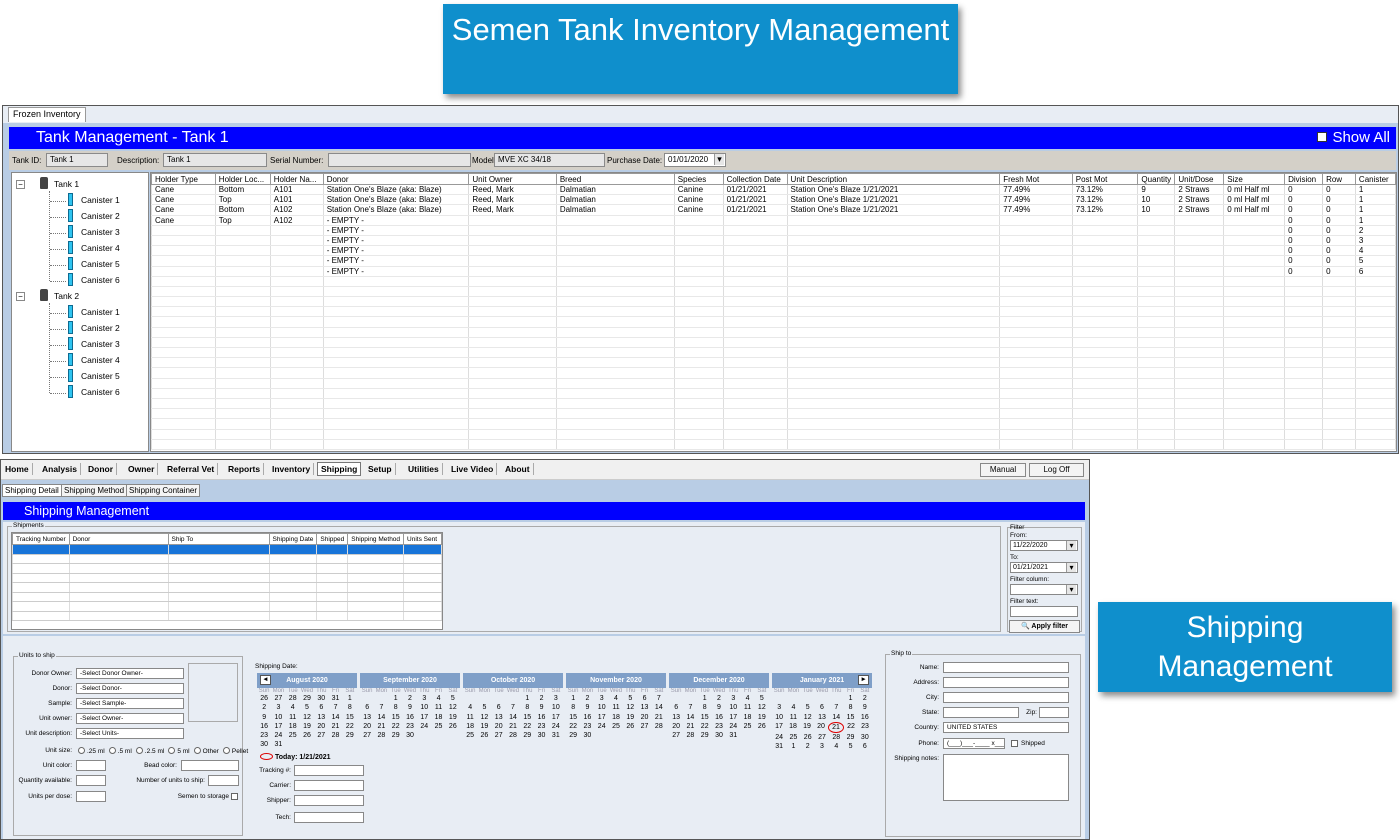  I want to click on menu-home: Home, so click(17, 469).